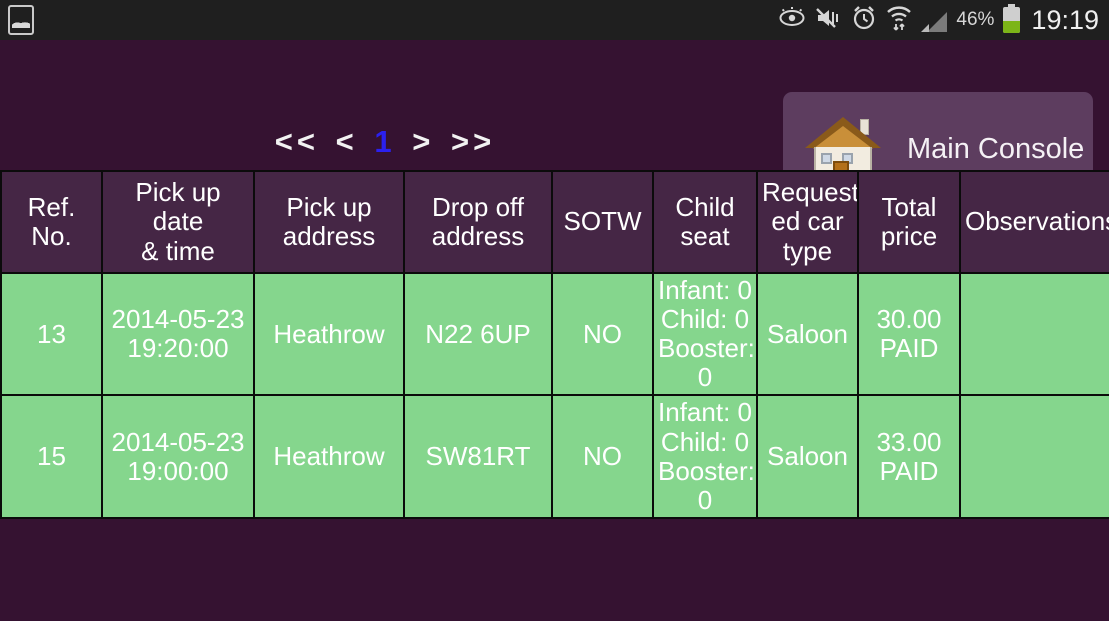 The width and height of the screenshot is (1109, 621). I want to click on eye-icon, so click(792, 20).